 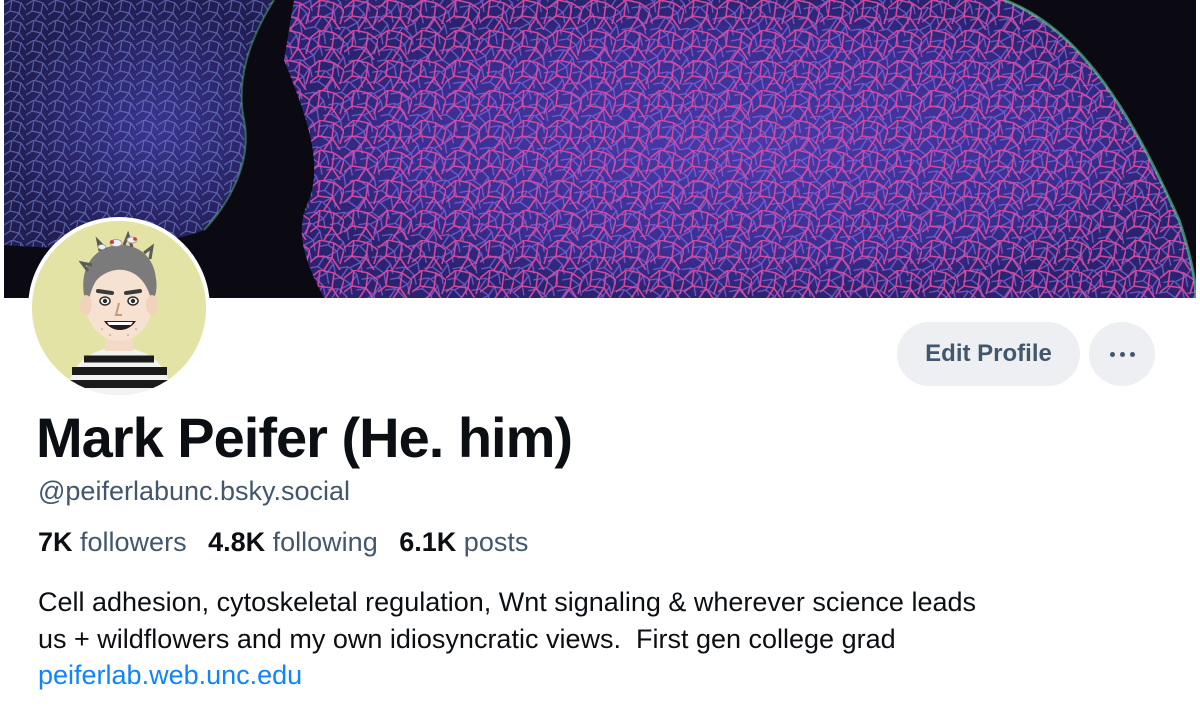 I want to click on display-name: Mark Peifer (He. him), so click(x=304, y=437).